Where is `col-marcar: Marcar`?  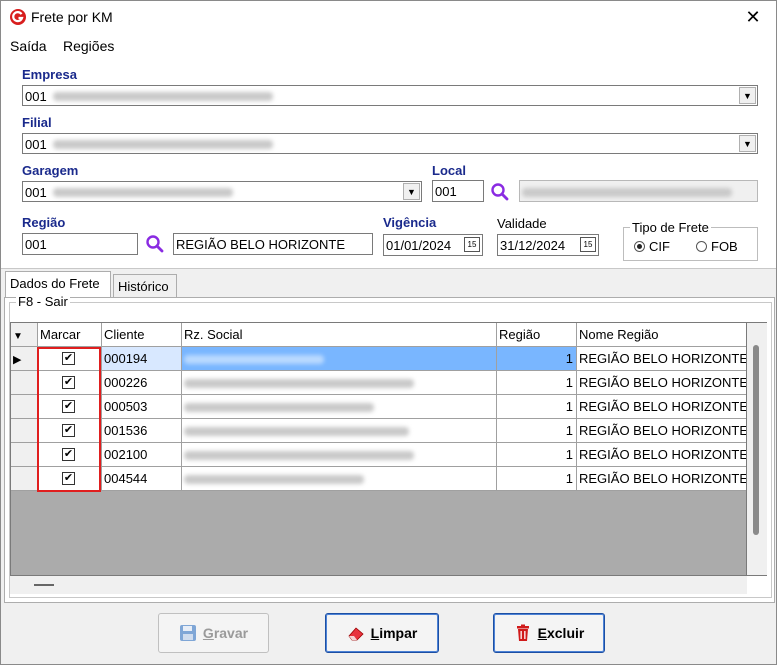 col-marcar: Marcar is located at coordinates (70, 335).